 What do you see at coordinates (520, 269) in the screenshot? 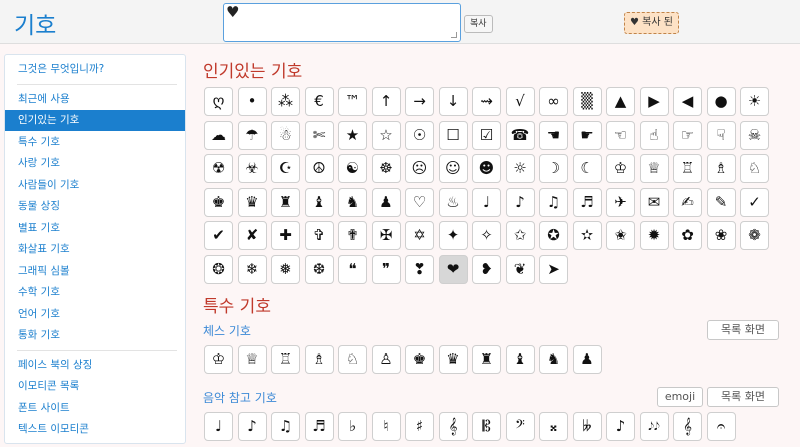
I see `symbol-button: ❦` at bounding box center [520, 269].